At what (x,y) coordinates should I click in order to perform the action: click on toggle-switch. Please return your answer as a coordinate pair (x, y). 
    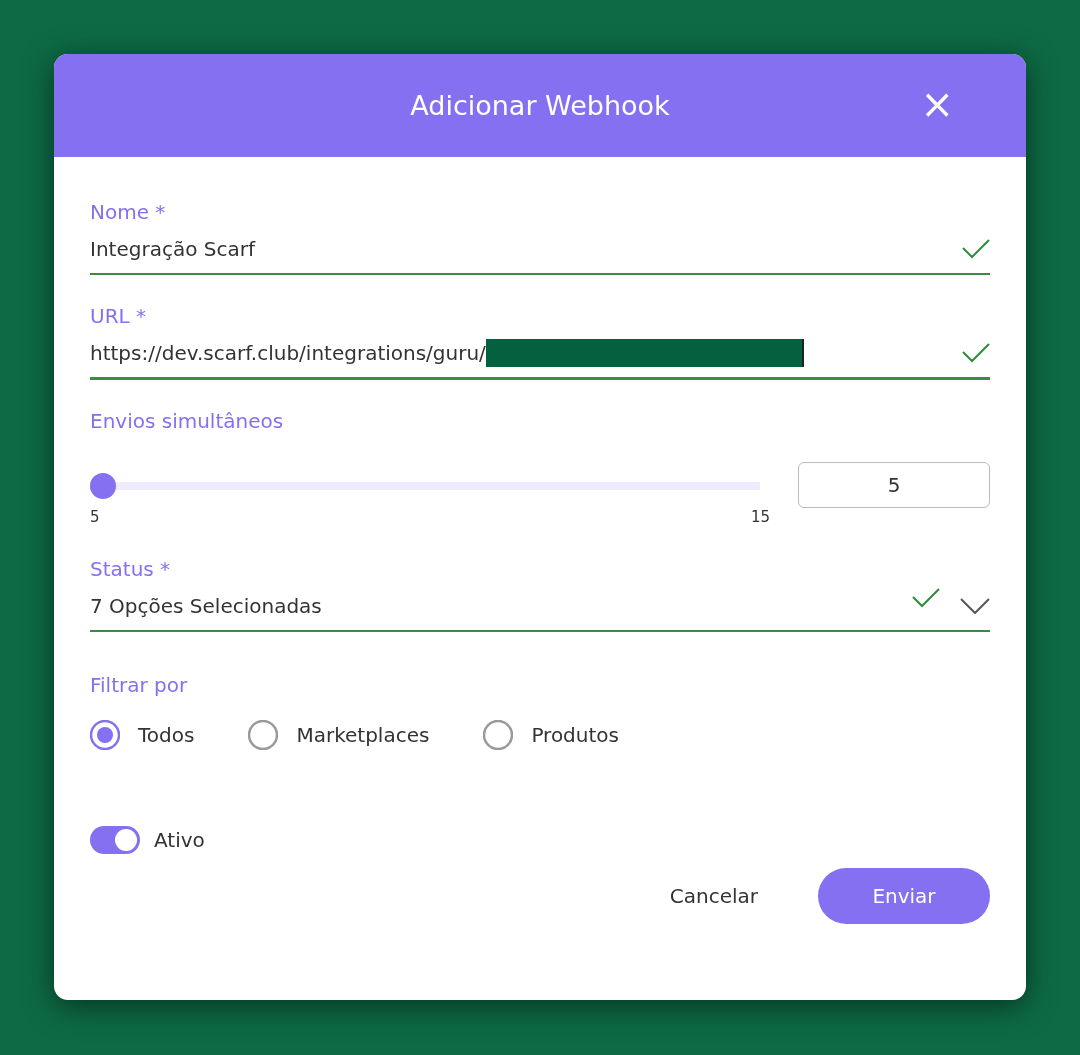
    Looking at the image, I should click on (115, 840).